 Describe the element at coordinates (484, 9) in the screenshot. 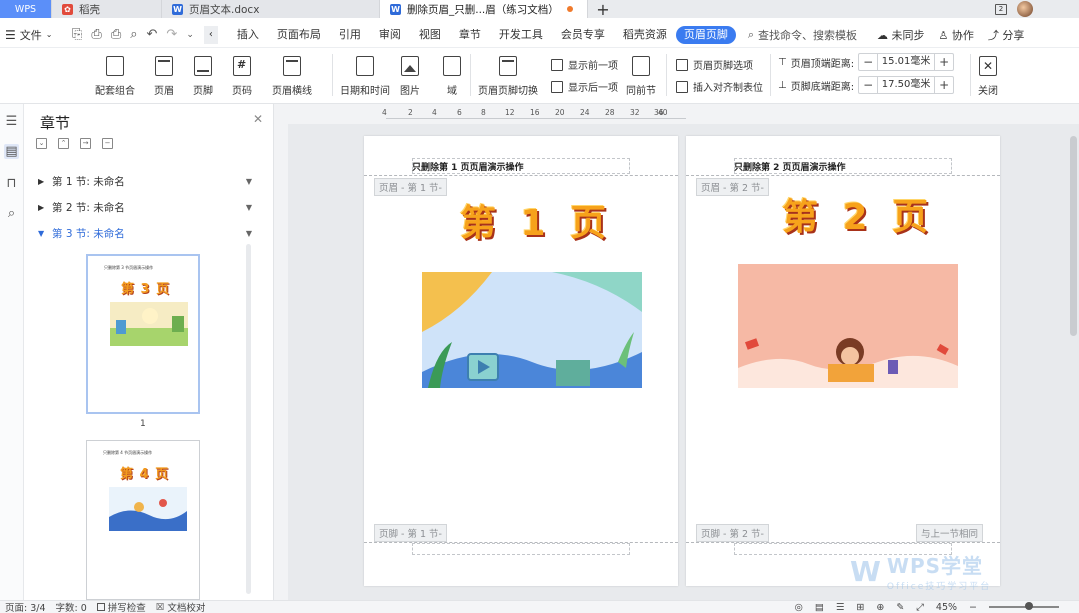

I see `tab-document-active: W 删除页眉_只删...眉（练习文档）` at that location.